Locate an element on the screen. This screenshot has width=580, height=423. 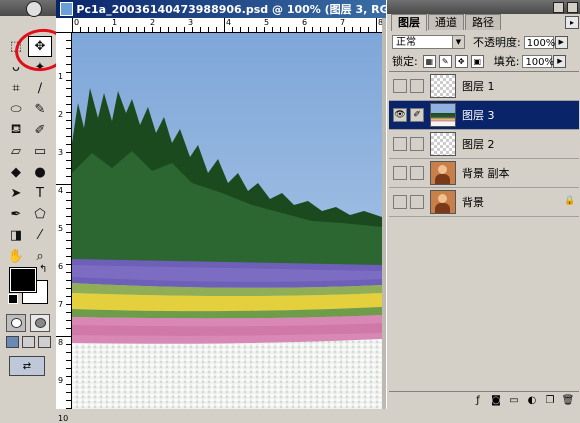
pen-icon: ✒ is located at coordinates (16, 214).